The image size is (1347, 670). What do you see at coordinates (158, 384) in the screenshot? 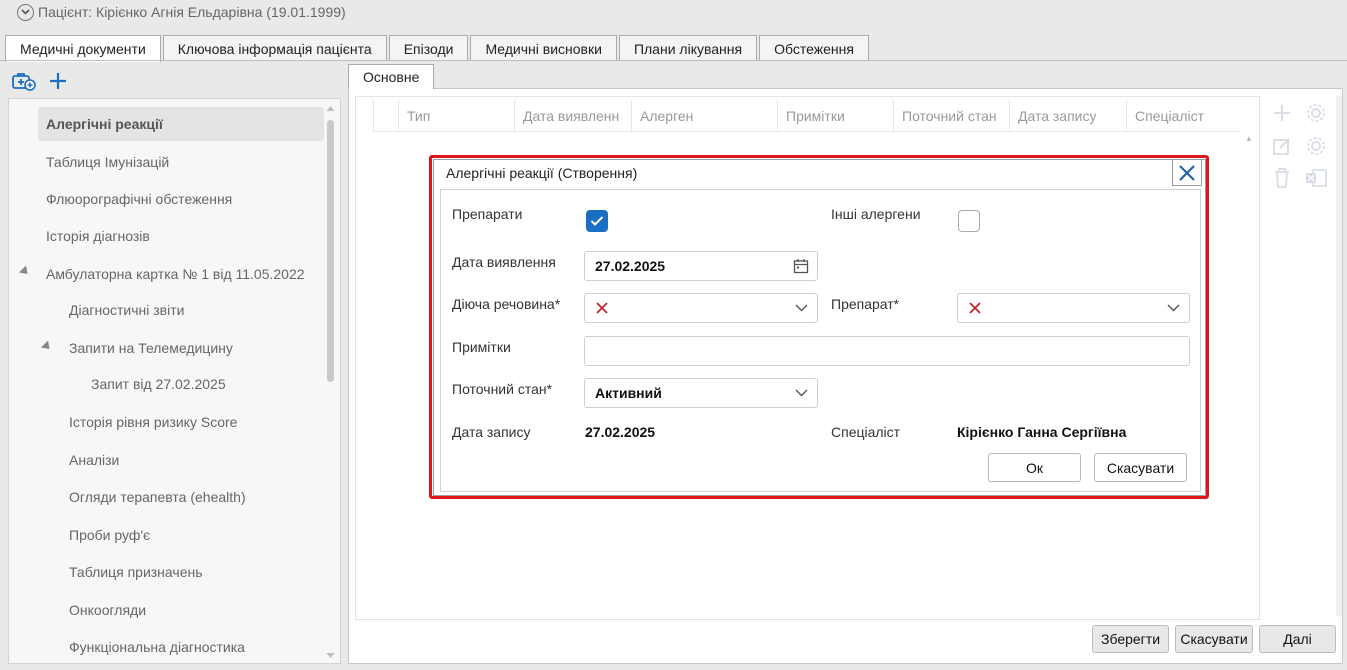
I see `tree-item-request-date: Запит від 27.02.2025` at bounding box center [158, 384].